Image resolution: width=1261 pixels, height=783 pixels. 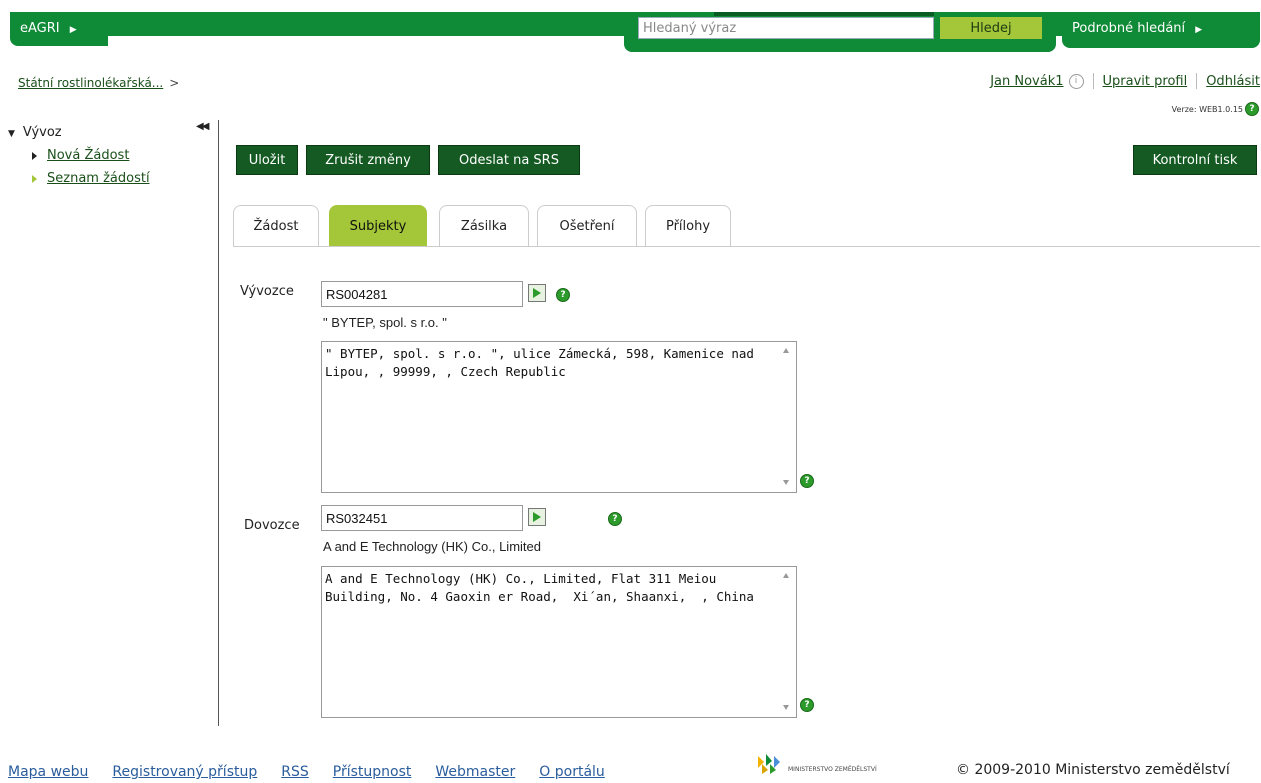 I want to click on ministry-logo-icon, so click(x=769, y=764).